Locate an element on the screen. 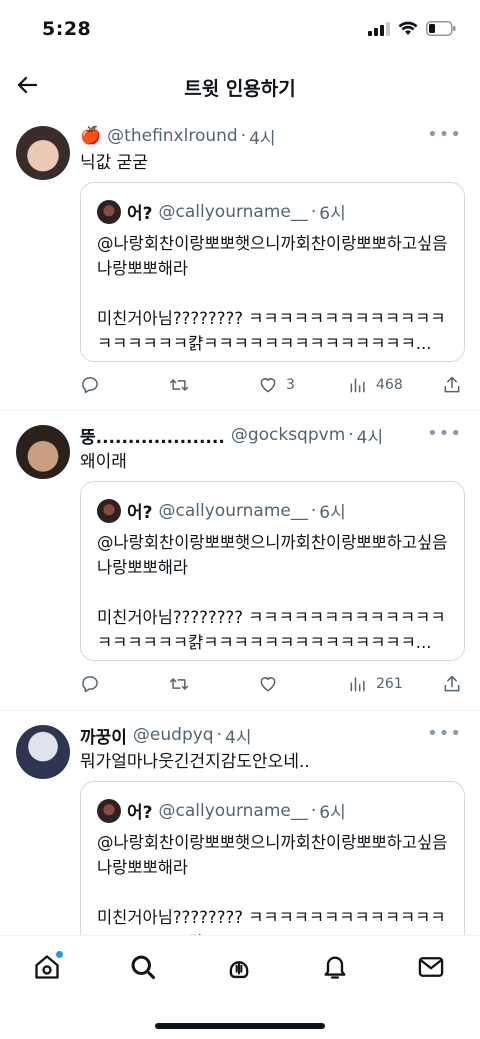 This screenshot has width=480, height=1039. search-icon is located at coordinates (143, 967).